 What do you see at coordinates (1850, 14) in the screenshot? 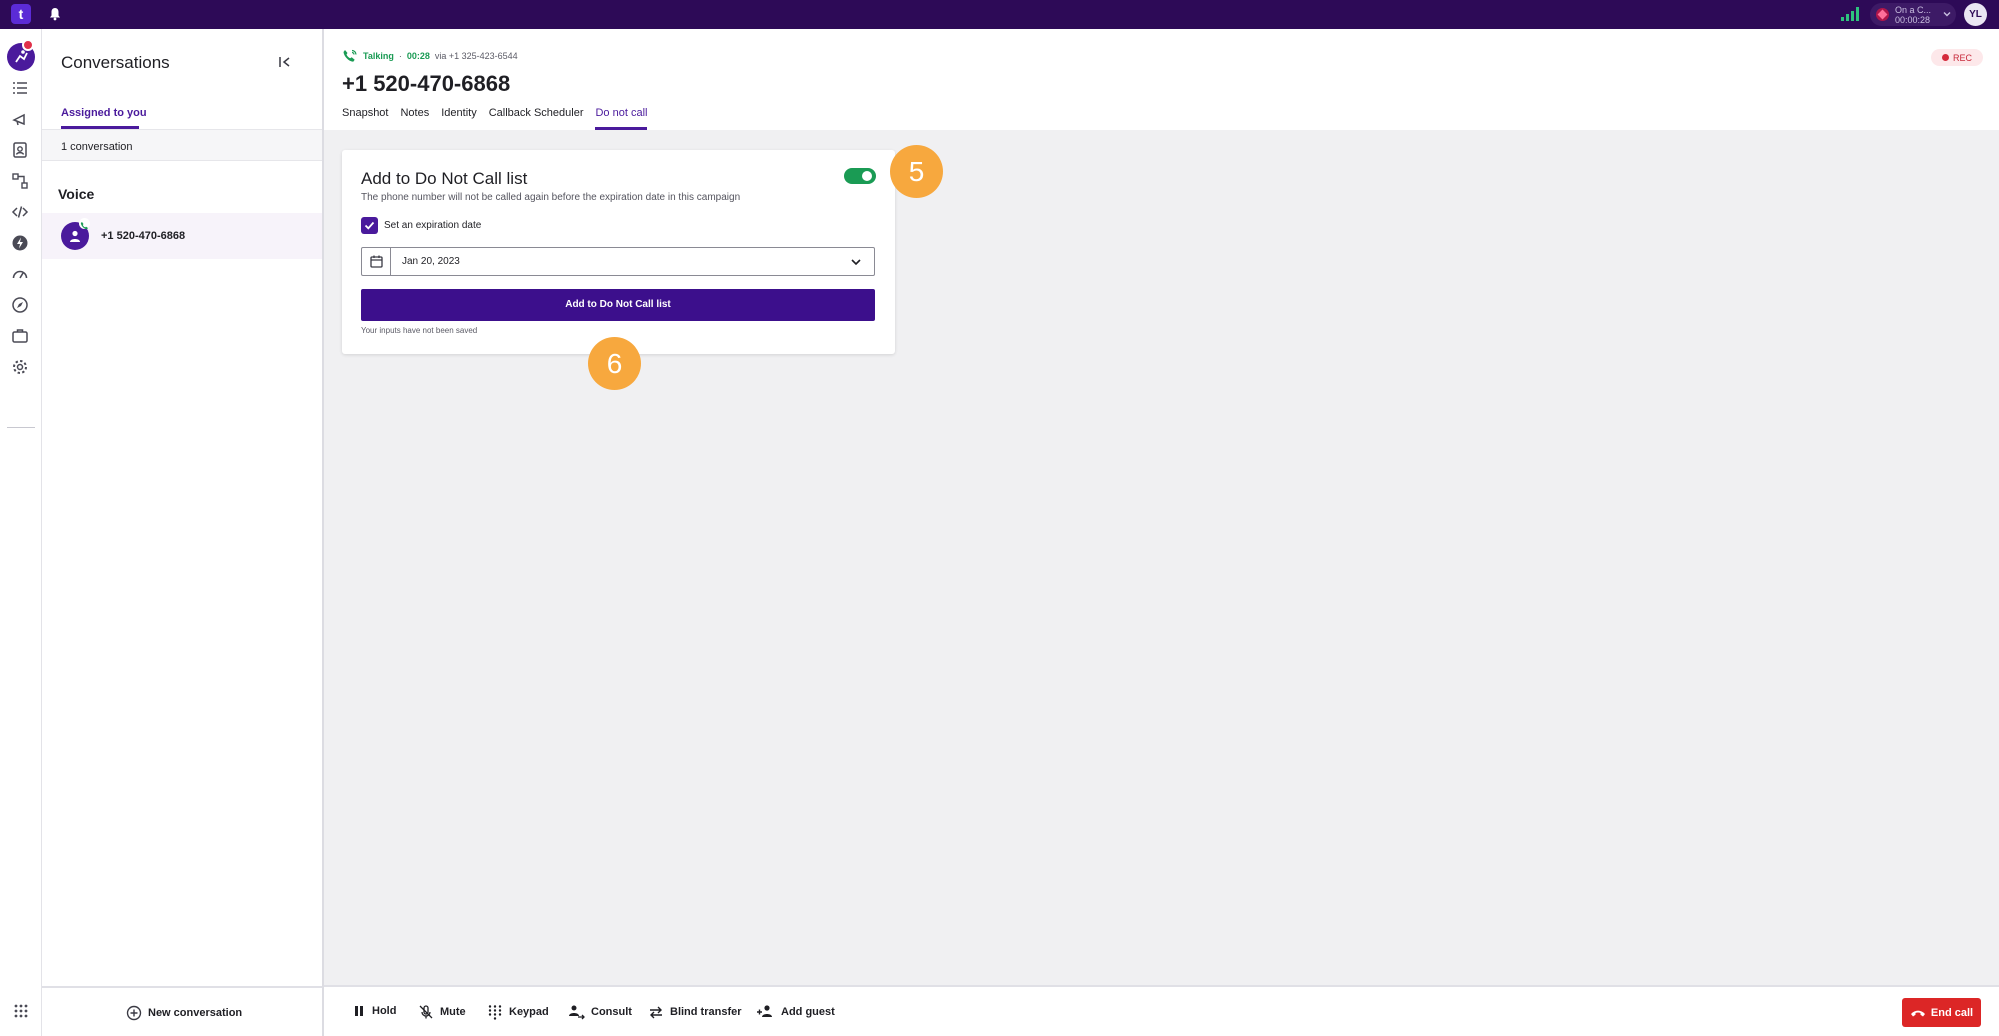
I see `signal-strength-icon` at bounding box center [1850, 14].